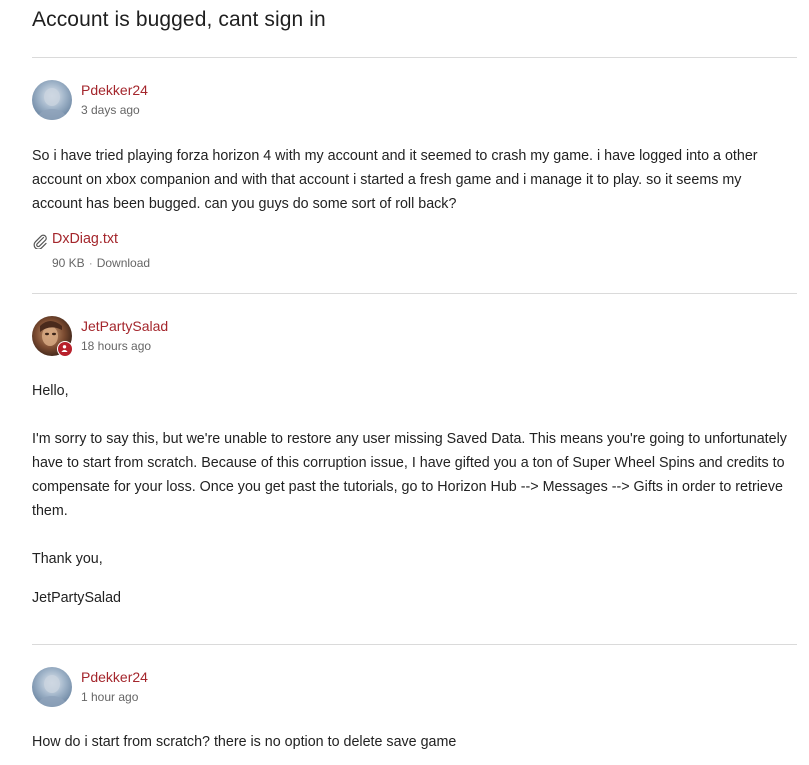 The image size is (809, 765). What do you see at coordinates (412, 689) in the screenshot?
I see `post-header: Pdekker24 1 hour ago` at bounding box center [412, 689].